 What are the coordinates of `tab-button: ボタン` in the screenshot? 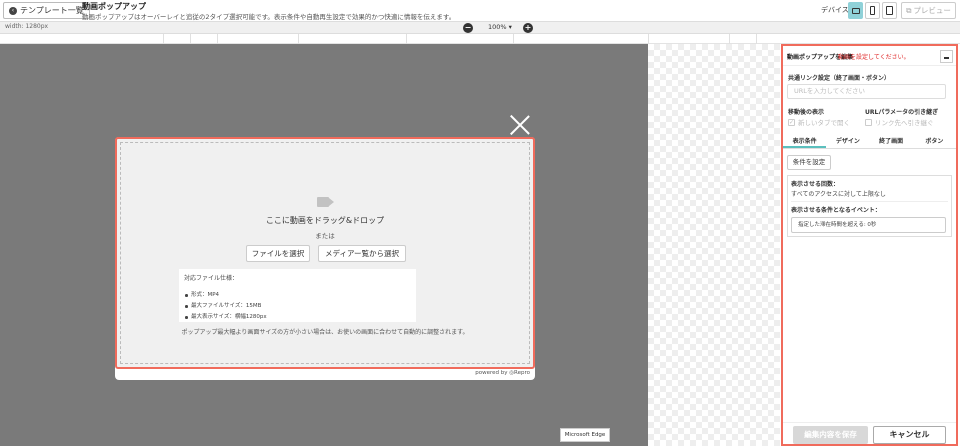 It's located at (934, 141).